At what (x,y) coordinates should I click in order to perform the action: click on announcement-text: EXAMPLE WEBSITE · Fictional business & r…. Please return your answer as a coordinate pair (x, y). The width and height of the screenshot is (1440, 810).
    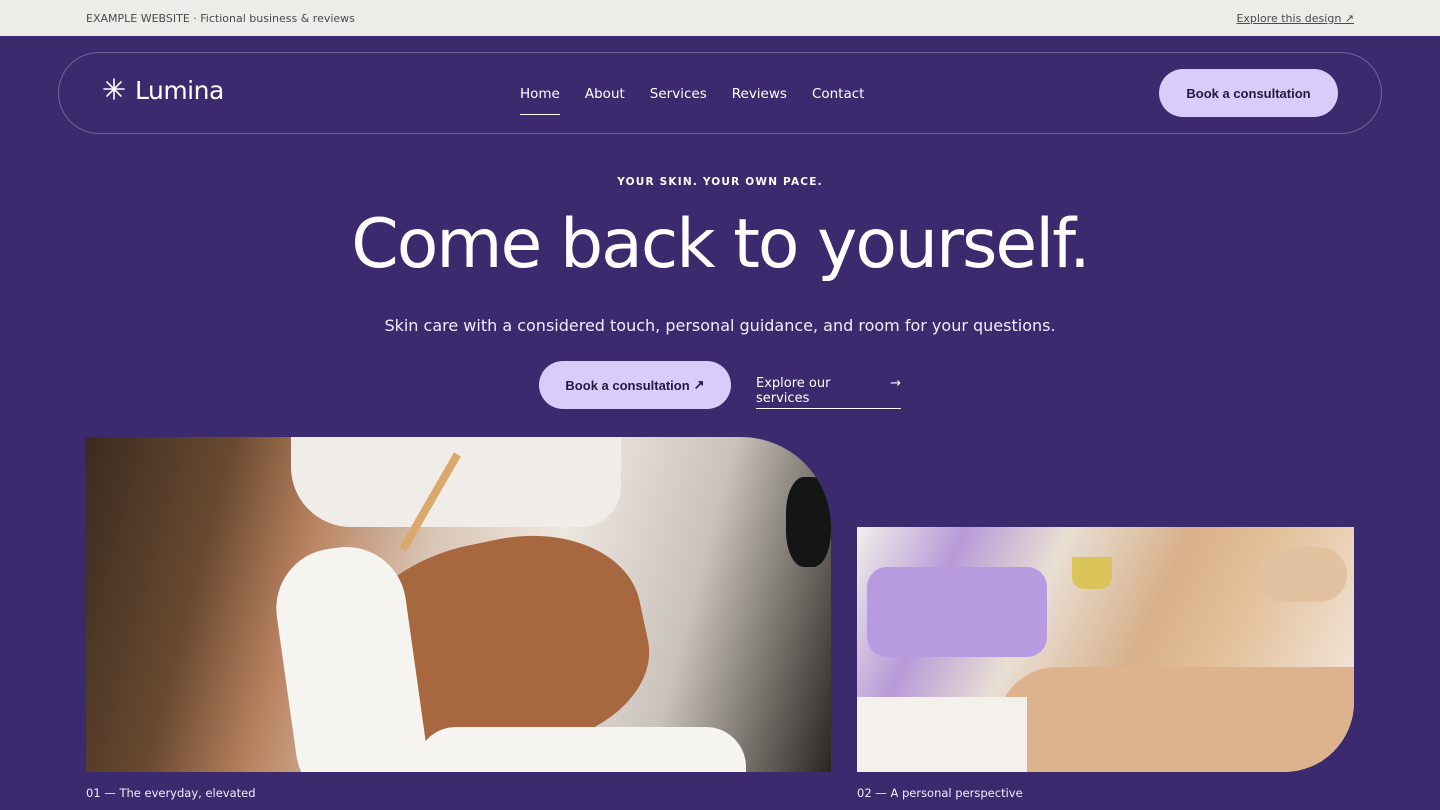
    Looking at the image, I should click on (220, 18).